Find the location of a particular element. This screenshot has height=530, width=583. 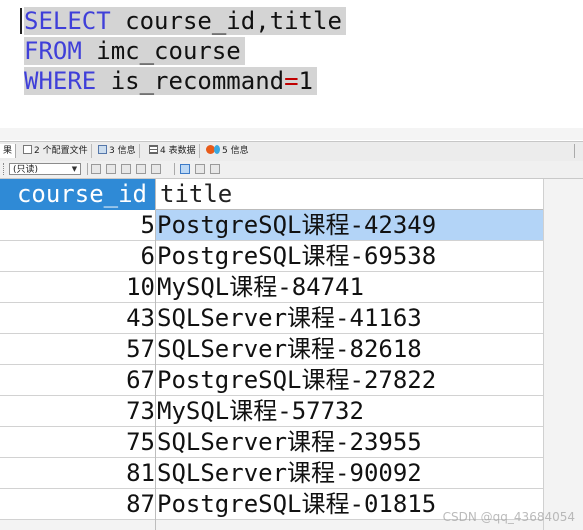

cell-course-id: 67 is located at coordinates (78, 380).